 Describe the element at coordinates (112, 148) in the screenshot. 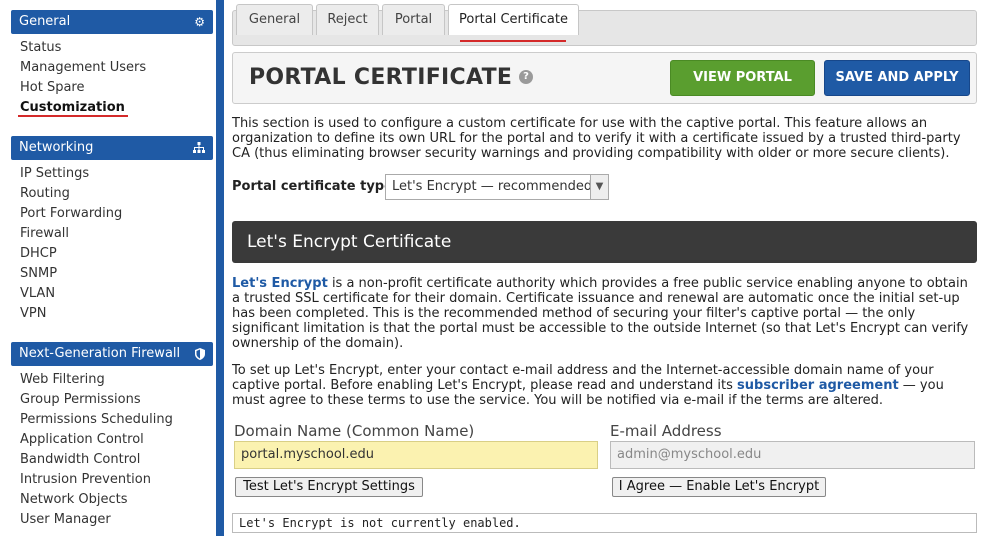

I see `sidebar-section-networking: Networking` at that location.